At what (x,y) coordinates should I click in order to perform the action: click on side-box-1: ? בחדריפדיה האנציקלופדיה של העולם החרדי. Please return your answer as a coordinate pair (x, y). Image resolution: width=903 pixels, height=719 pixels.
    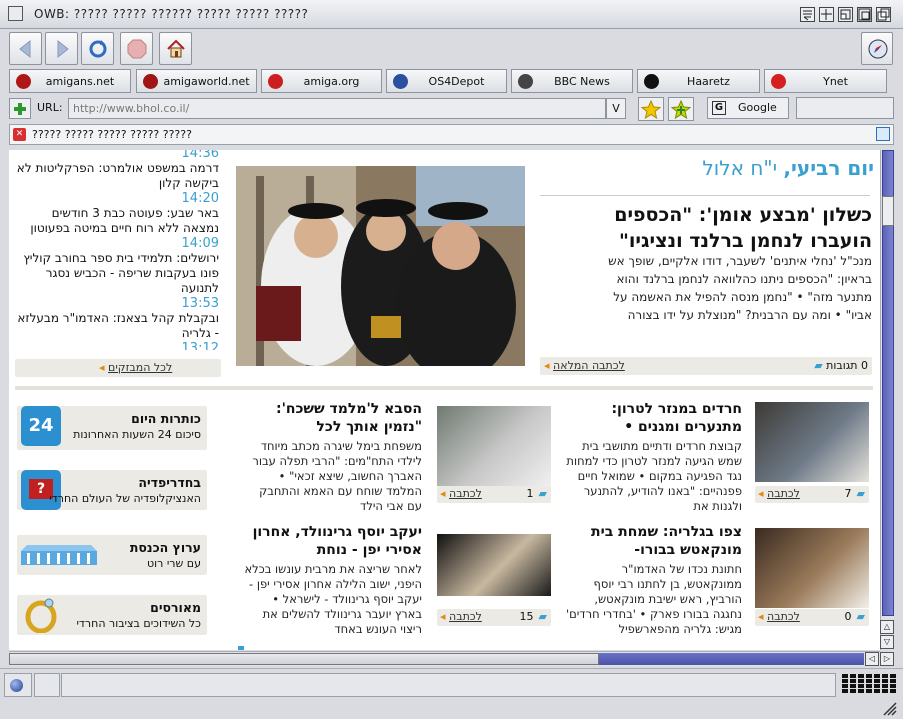
    Looking at the image, I should click on (112, 490).